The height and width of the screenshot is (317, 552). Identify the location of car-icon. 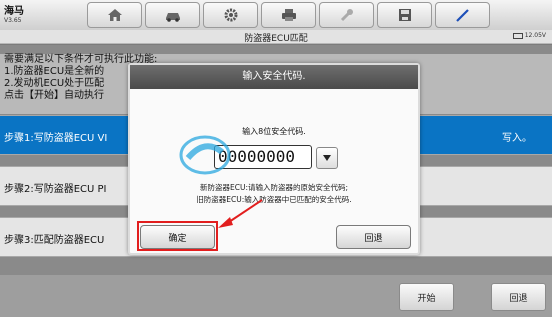
(172, 17).